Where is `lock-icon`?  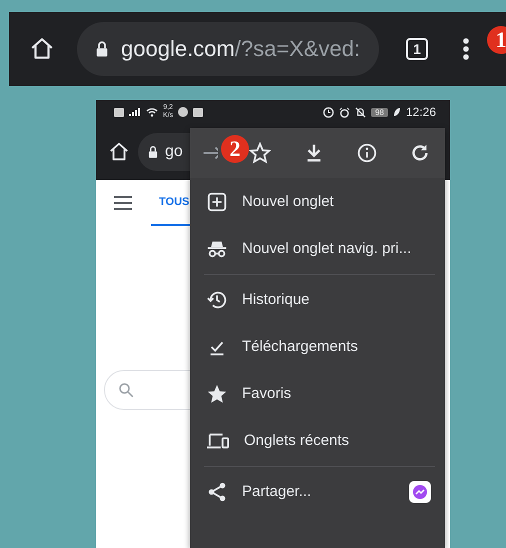 lock-icon is located at coordinates (153, 152).